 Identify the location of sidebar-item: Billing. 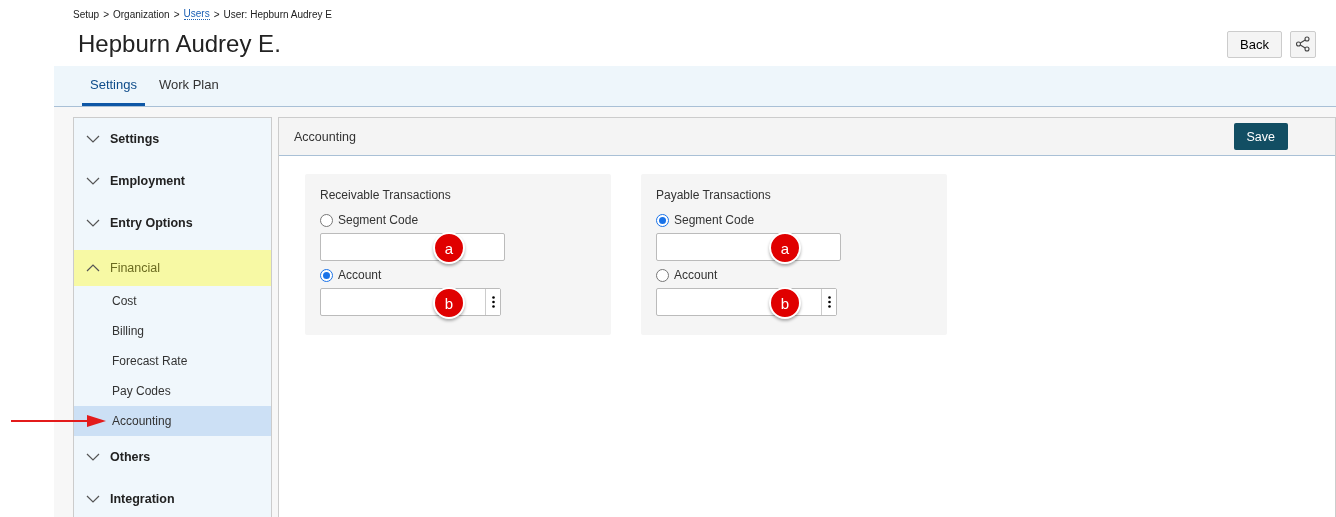
(172, 331).